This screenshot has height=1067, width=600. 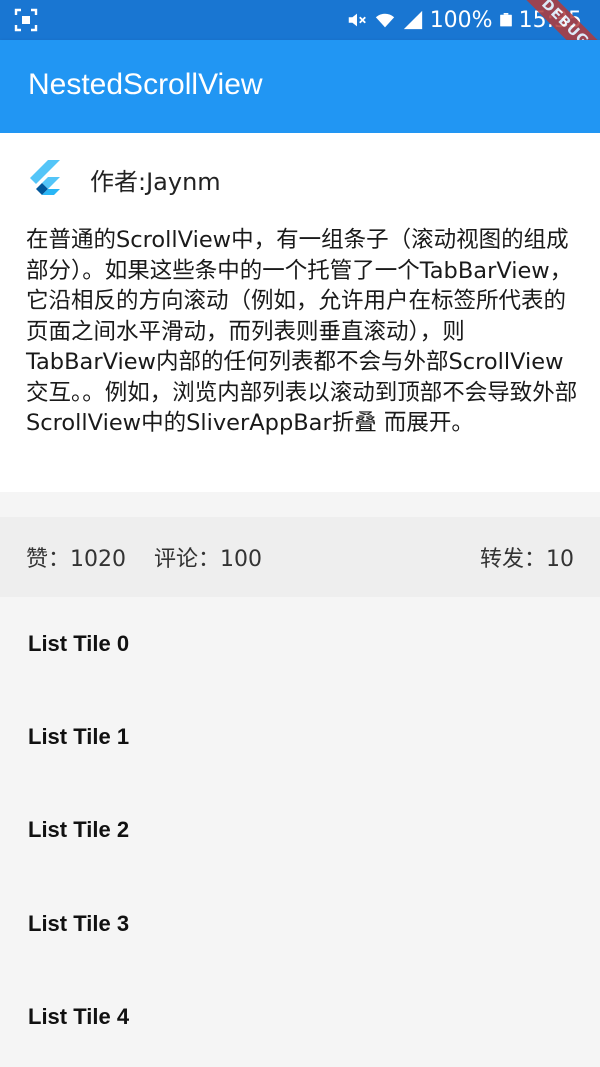 What do you see at coordinates (300, 557) in the screenshot?
I see `stats-bar: 赞：1020 评论：100 转发：10` at bounding box center [300, 557].